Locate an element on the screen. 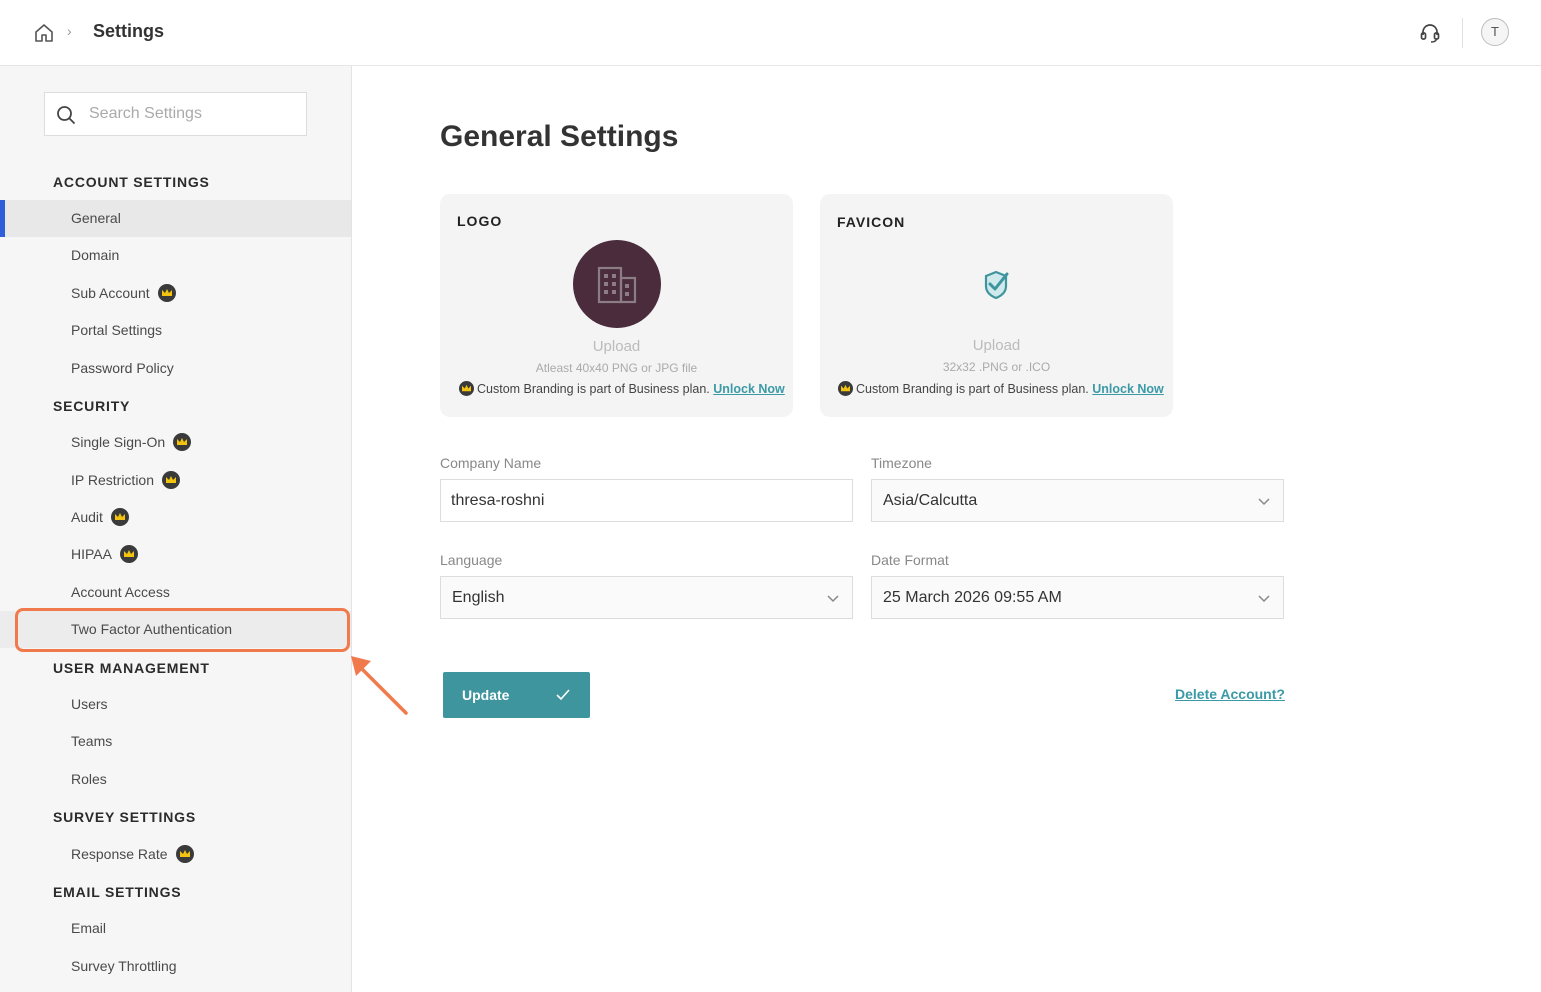 The image size is (1541, 992). timezone-select: Asia/Calcutta is located at coordinates (1077, 500).